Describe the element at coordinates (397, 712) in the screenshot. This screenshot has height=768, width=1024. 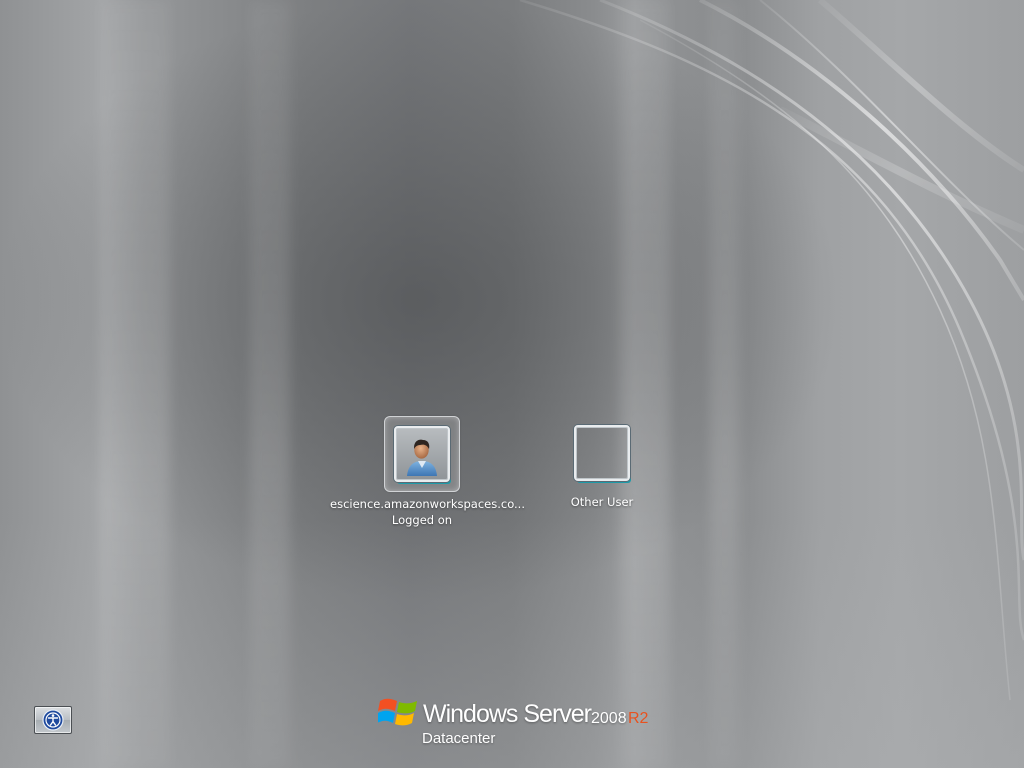
I see `windows-flag-logo` at that location.